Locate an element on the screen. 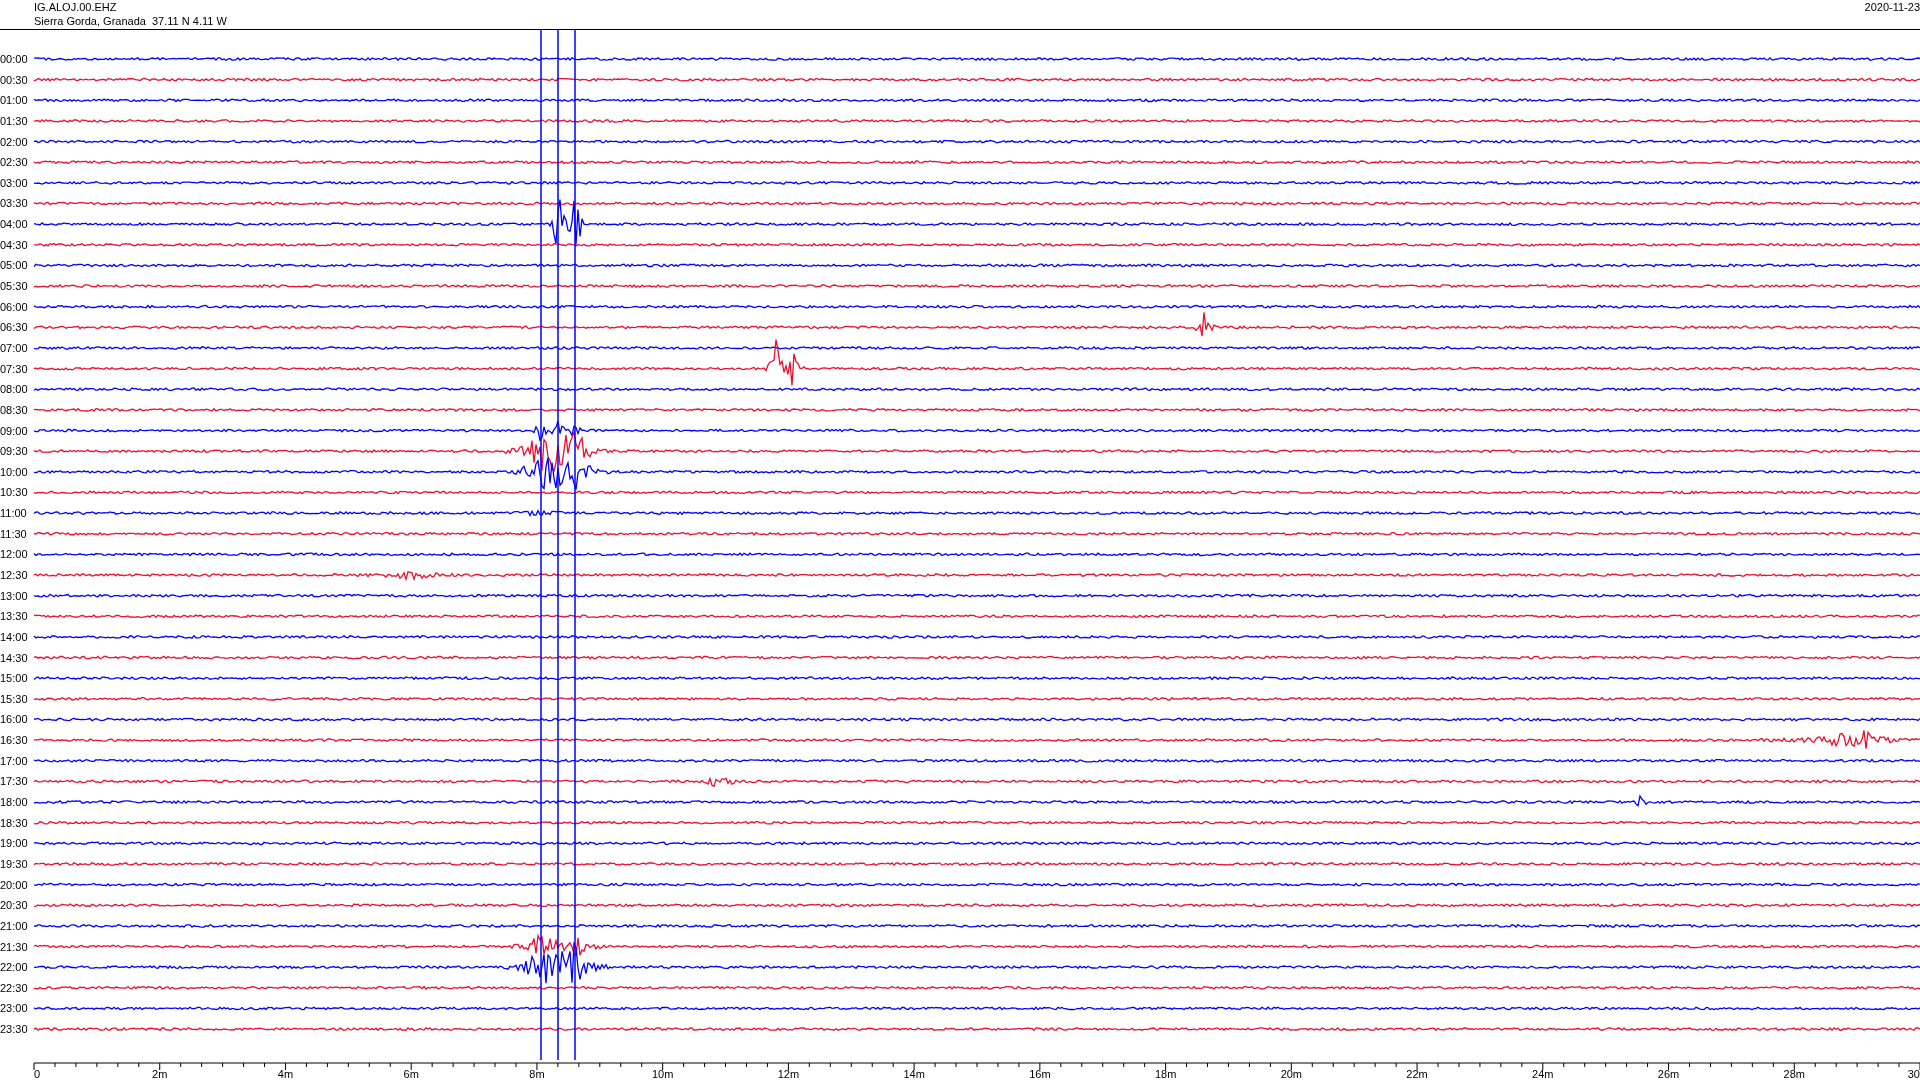 This screenshot has width=1920, height=1080. time-label: 23:30 is located at coordinates (14, 1029).